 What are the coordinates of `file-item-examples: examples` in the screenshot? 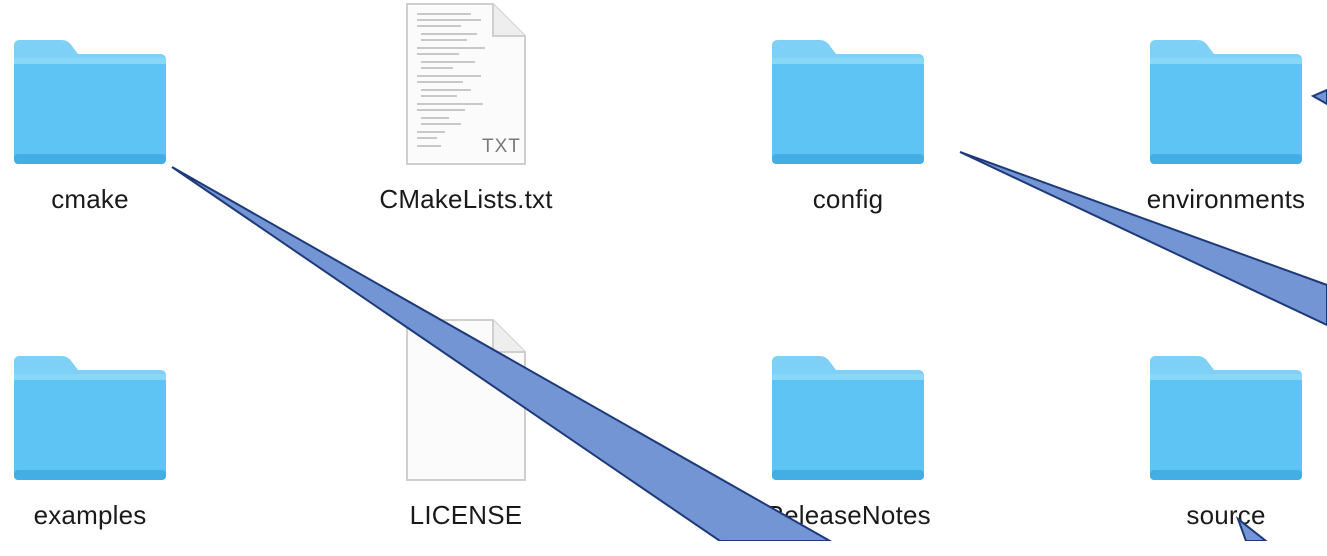 It's located at (102, 436).